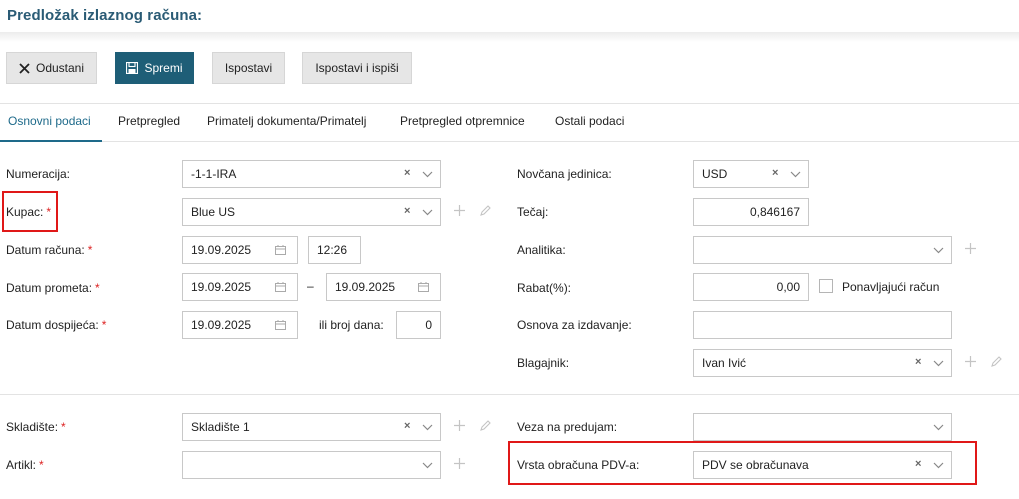 The height and width of the screenshot is (499, 1019). Describe the element at coordinates (774, 212) in the screenshot. I see `tecaj-value: 0,846167` at that location.